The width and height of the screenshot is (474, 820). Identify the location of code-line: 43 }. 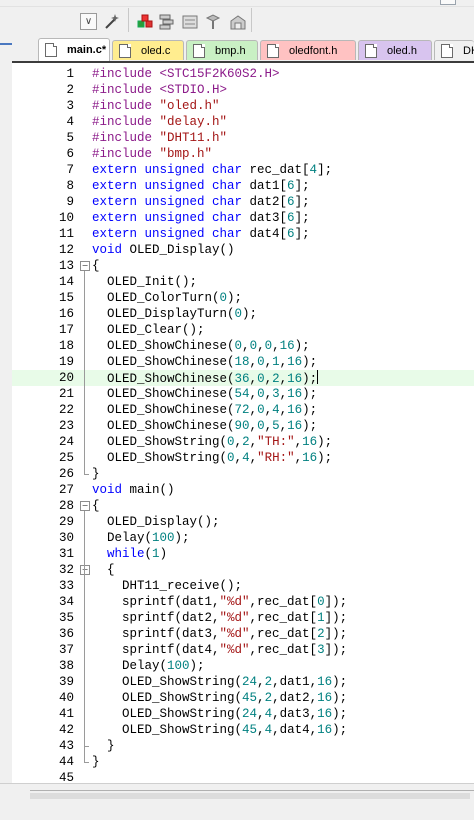
(243, 746).